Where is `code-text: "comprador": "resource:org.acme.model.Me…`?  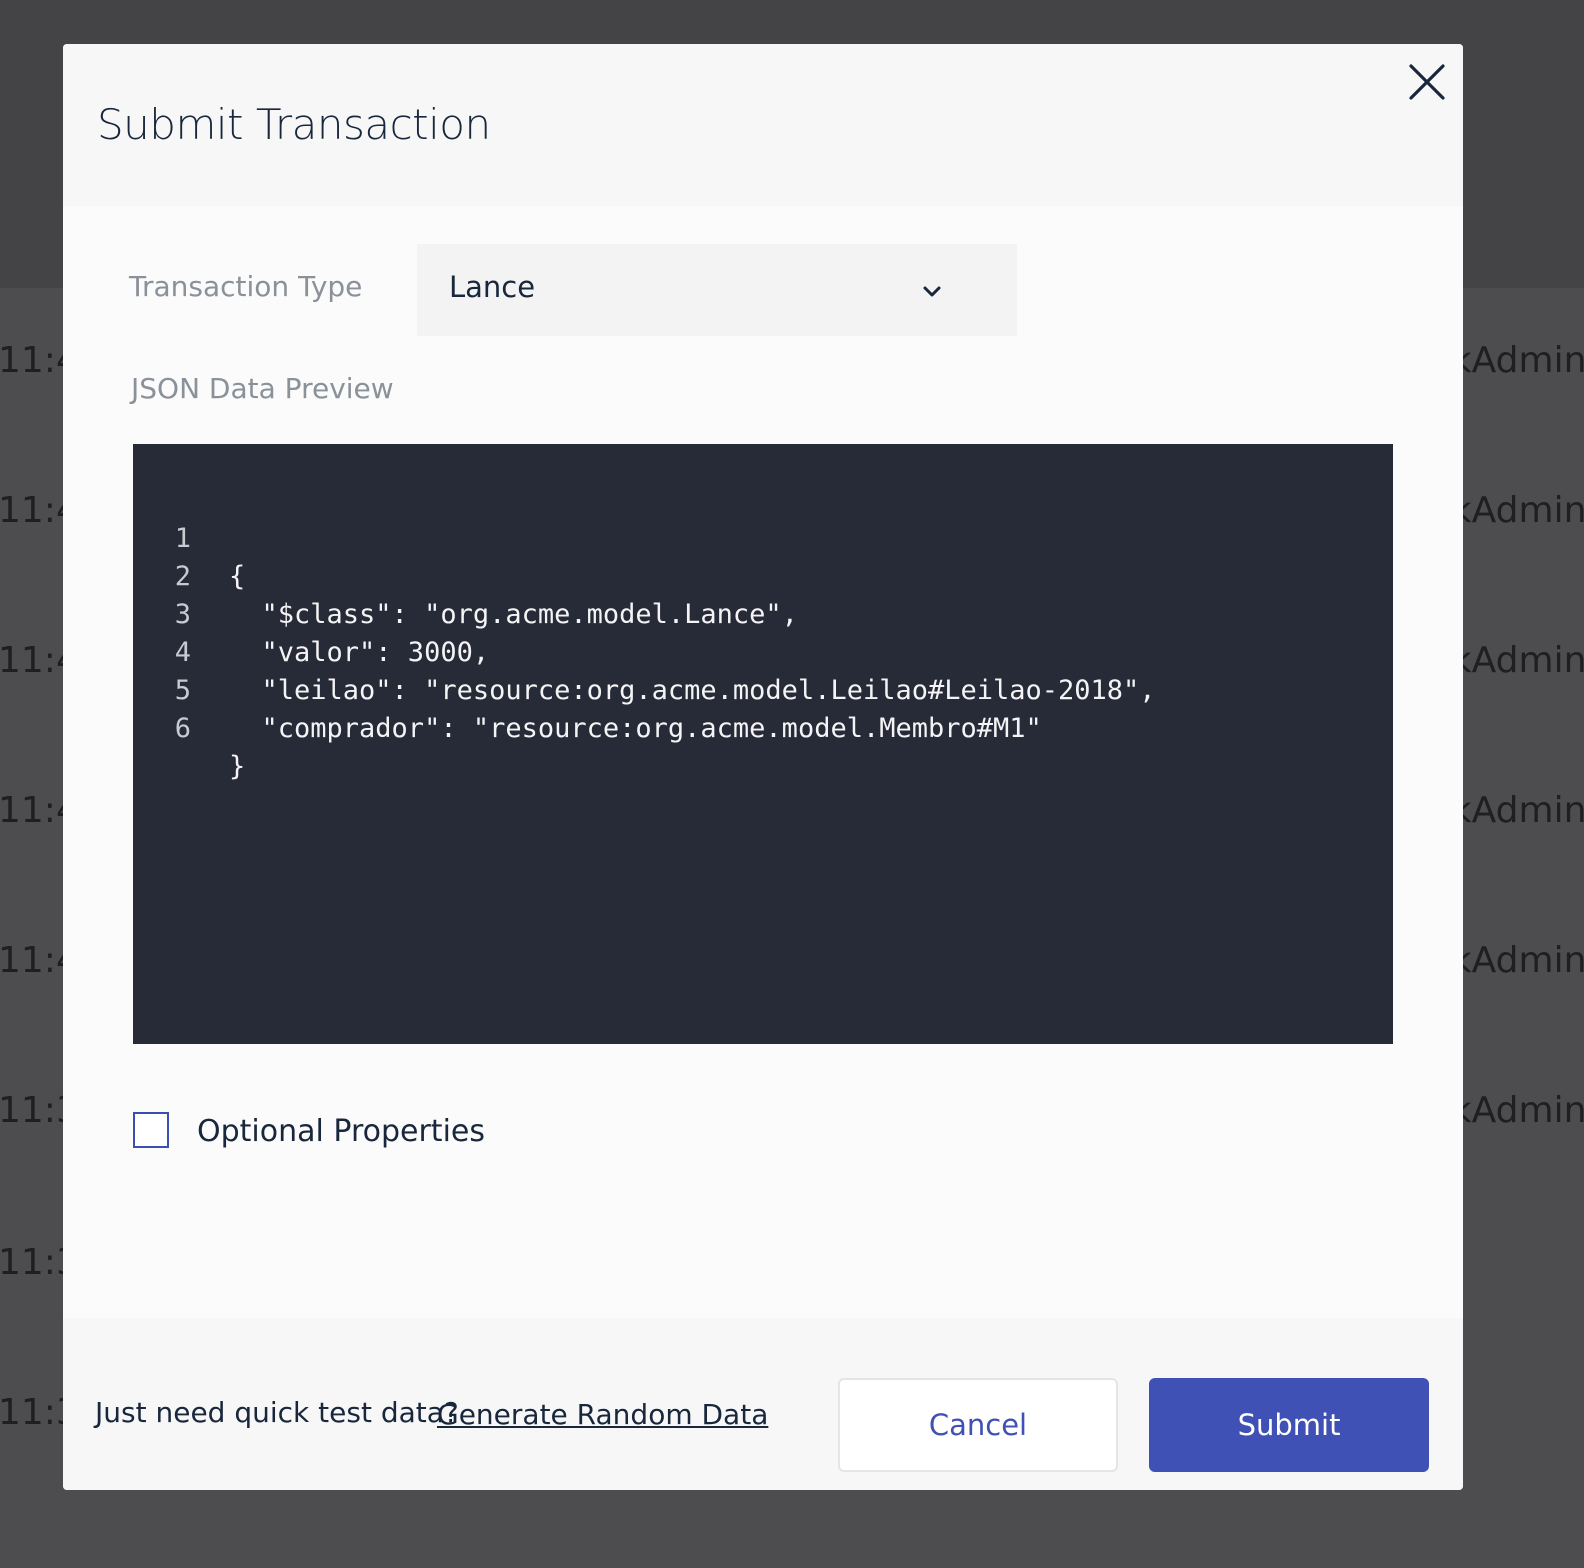 code-text: "comprador": "resource:org.acme.model.Me… is located at coordinates (635, 728).